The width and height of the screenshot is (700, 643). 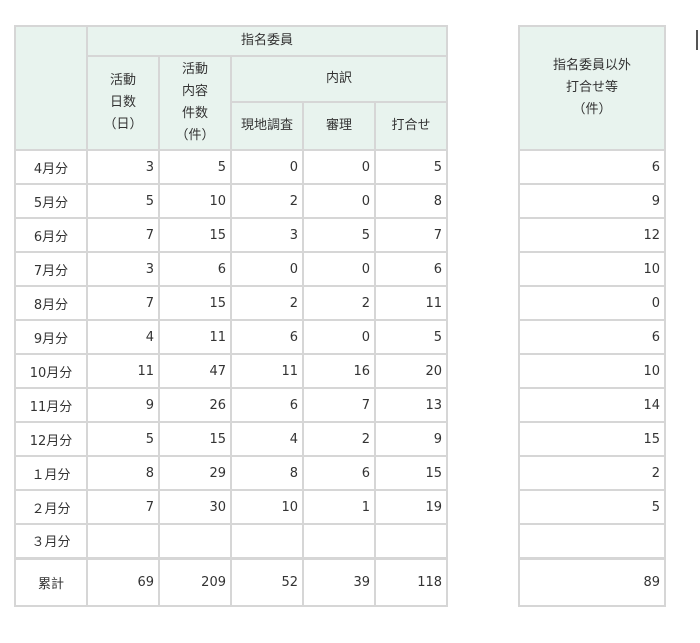 What do you see at coordinates (195, 167) in the screenshot?
I see `activity-items-cell: 5` at bounding box center [195, 167].